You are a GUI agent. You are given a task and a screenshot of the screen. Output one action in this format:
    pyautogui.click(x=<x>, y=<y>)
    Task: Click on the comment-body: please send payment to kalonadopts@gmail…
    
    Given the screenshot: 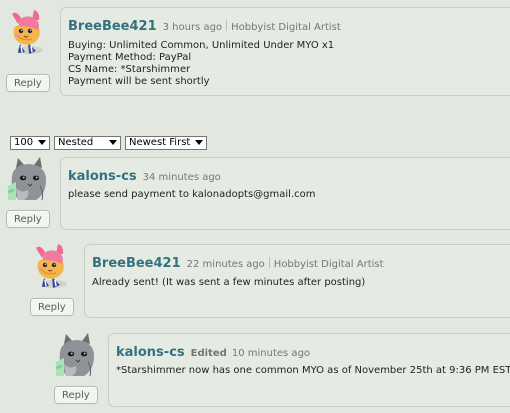 What is the action you would take?
    pyautogui.click(x=192, y=194)
    